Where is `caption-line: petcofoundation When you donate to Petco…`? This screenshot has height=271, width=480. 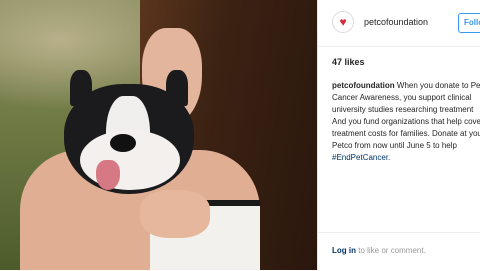 caption-line: petcofoundation When you donate to Petco… is located at coordinates (406, 86).